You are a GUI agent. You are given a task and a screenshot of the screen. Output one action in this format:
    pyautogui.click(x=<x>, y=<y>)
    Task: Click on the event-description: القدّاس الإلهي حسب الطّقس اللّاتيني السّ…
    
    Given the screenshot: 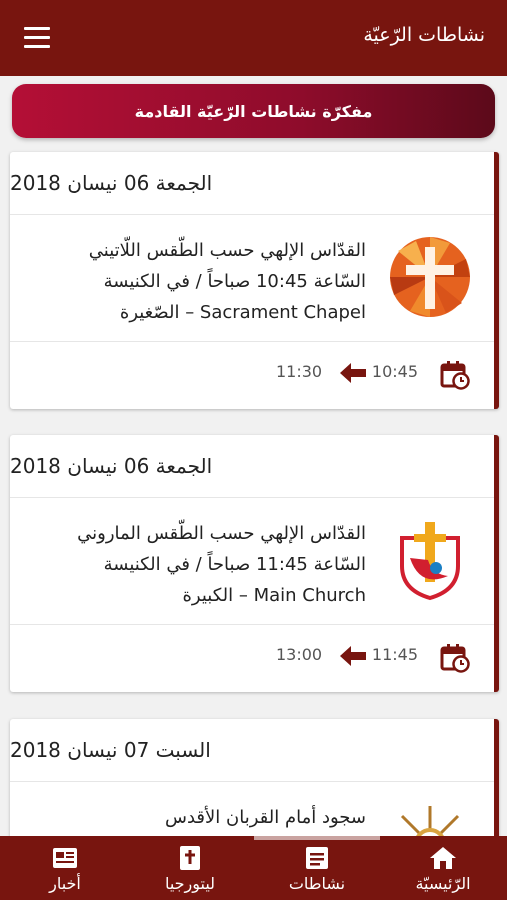 What is the action you would take?
    pyautogui.click(x=201, y=281)
    